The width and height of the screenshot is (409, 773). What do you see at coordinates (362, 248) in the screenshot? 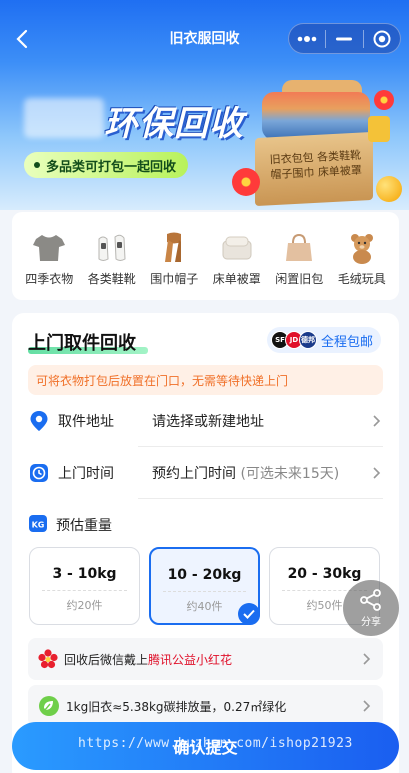
I see `teddy-bear-icon` at bounding box center [362, 248].